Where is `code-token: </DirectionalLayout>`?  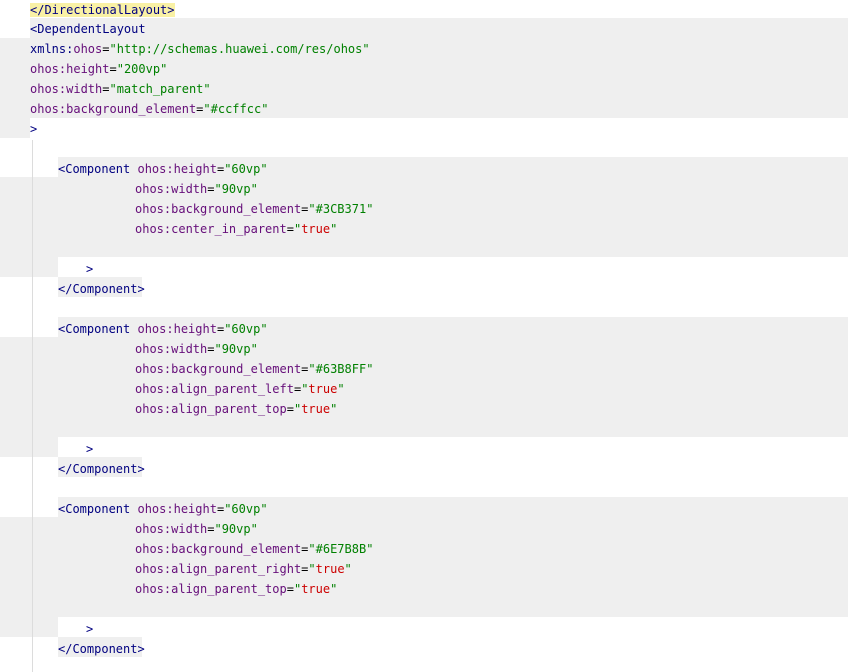 code-token: </DirectionalLayout> is located at coordinates (102, 10).